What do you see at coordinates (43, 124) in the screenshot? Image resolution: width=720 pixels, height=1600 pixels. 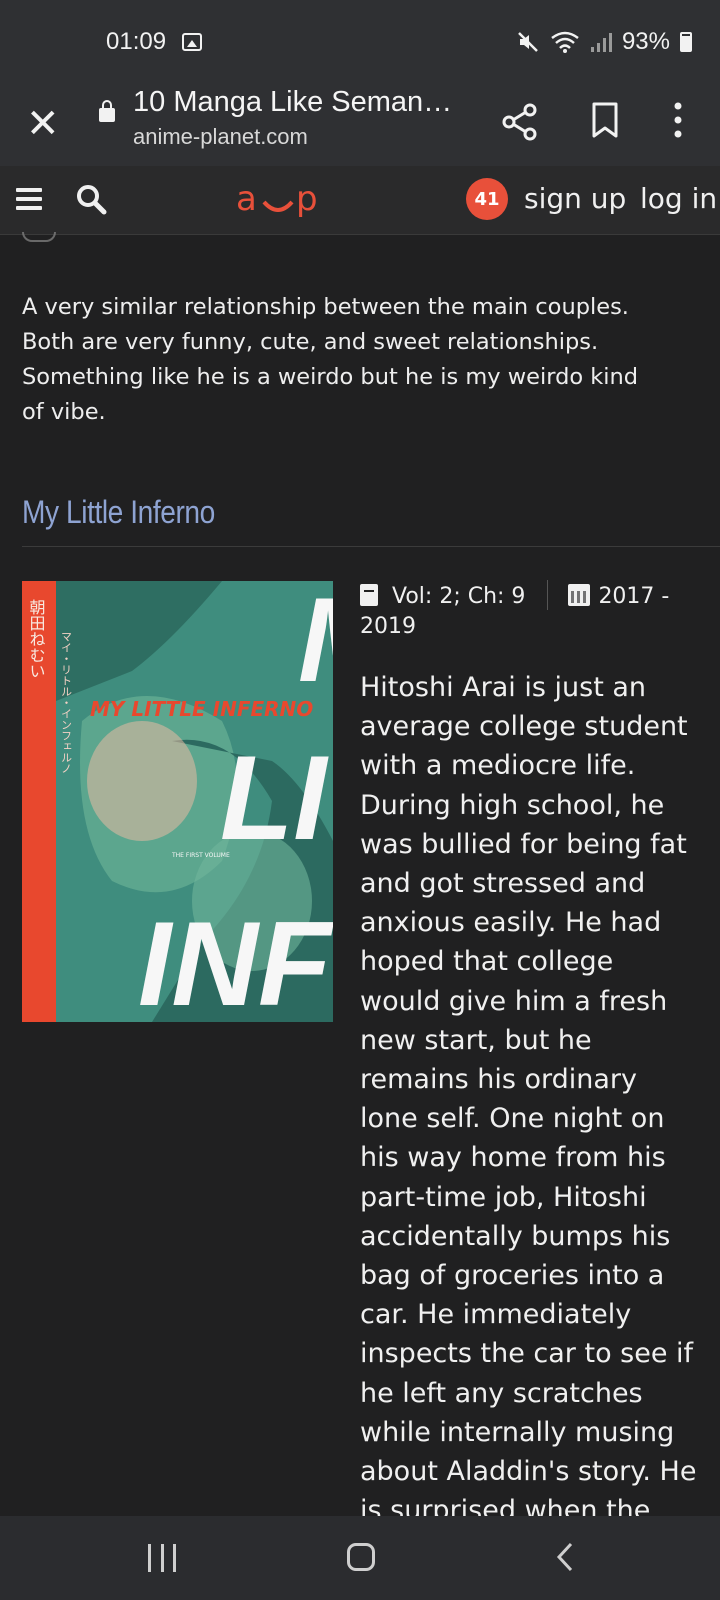 I see `close-icon: ✕` at bounding box center [43, 124].